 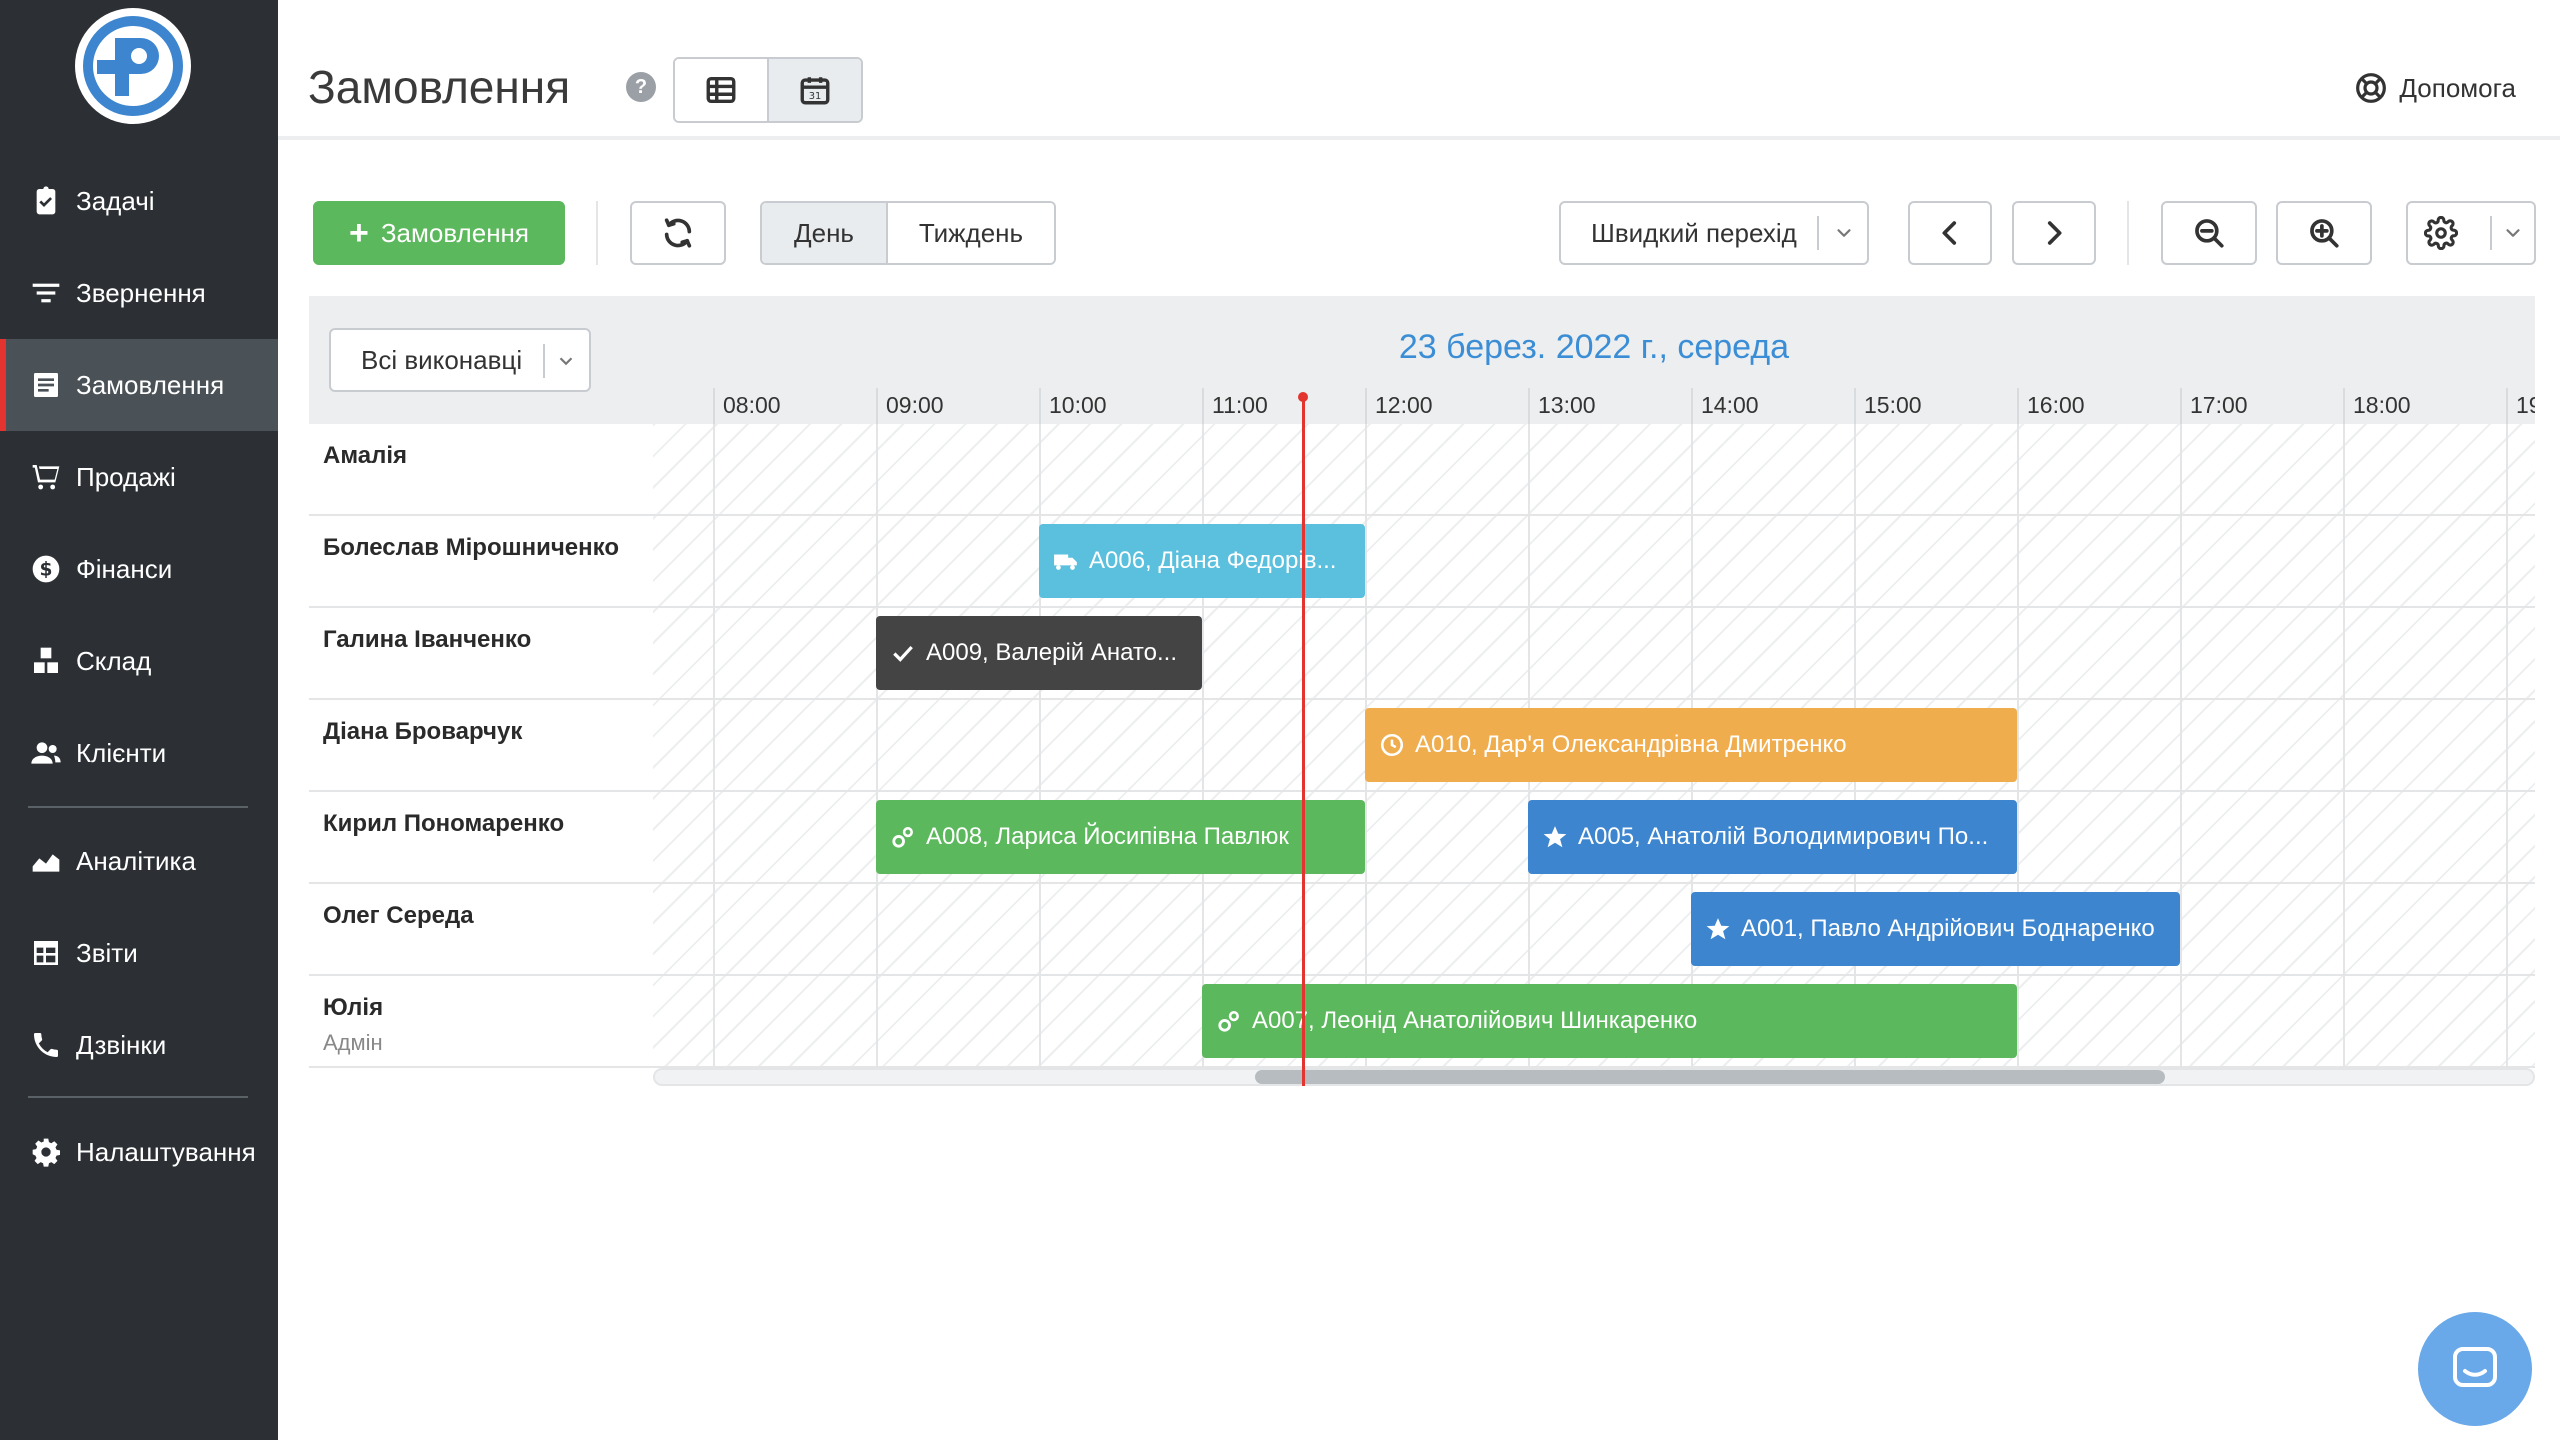 What do you see at coordinates (423, 731) in the screenshot?
I see `executor-name: Діана Броварчук` at bounding box center [423, 731].